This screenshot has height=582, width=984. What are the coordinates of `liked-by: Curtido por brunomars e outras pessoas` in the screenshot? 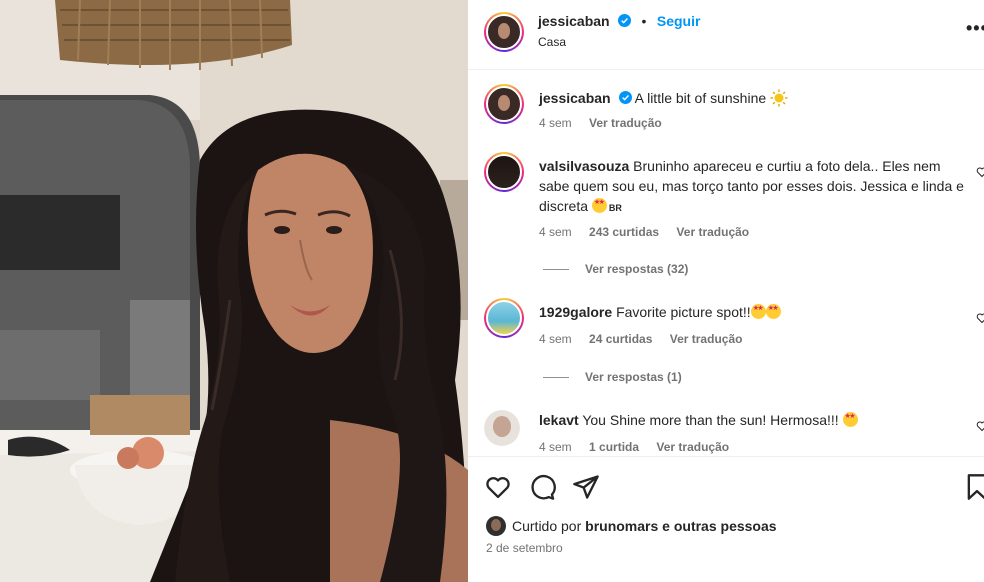 It's located at (631, 526).